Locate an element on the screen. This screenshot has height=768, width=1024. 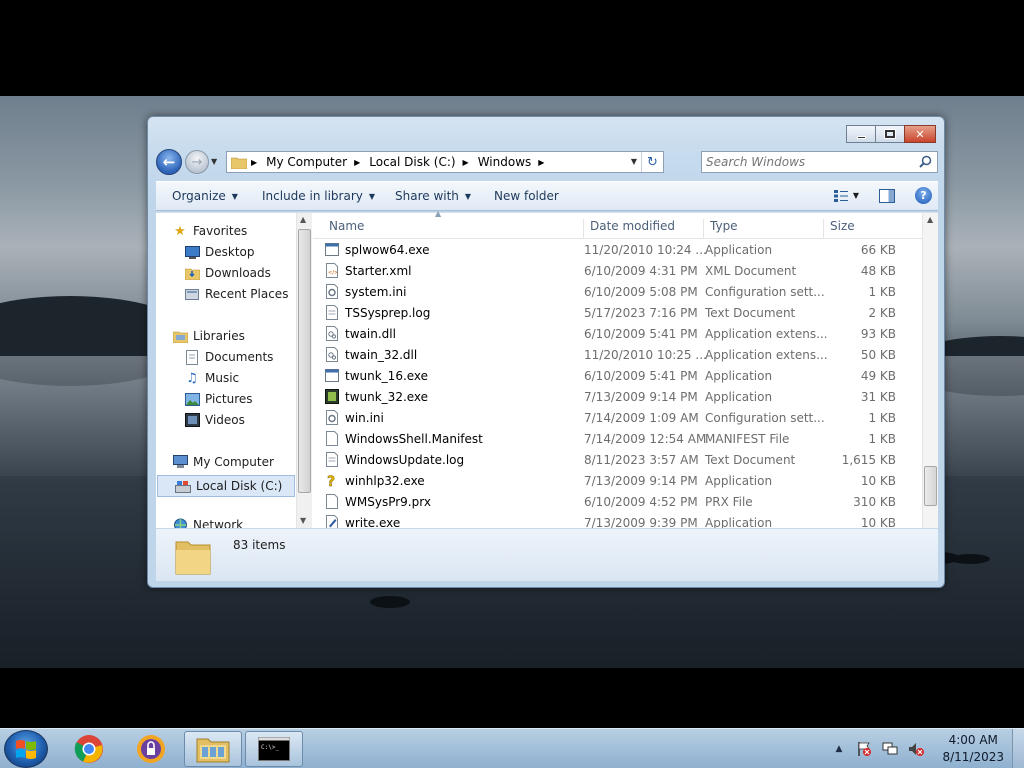
config-icon is located at coordinates (332, 291).